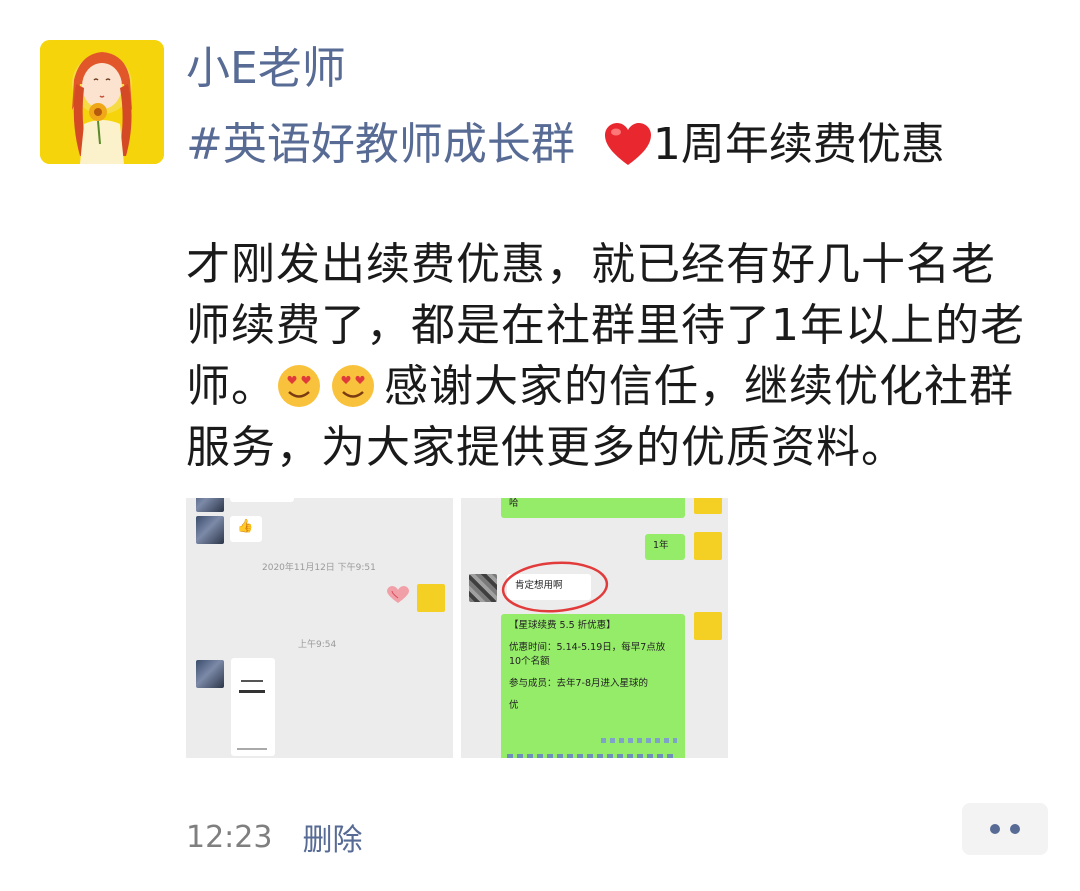  I want to click on post-footer: 12:23 删除, so click(274, 837).